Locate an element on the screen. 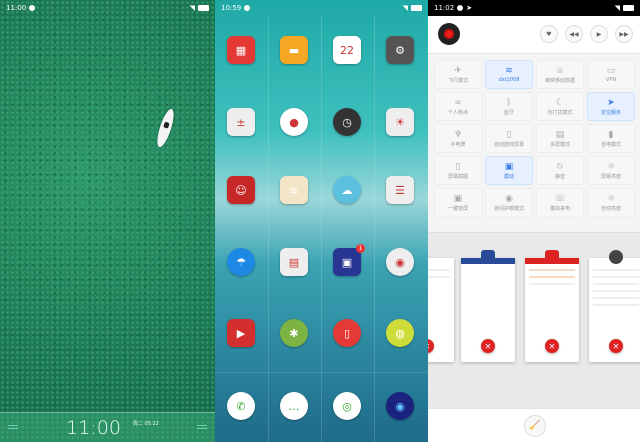 The width and height of the screenshot is (640, 442). app-radio: ◍ is located at coordinates (400, 333).